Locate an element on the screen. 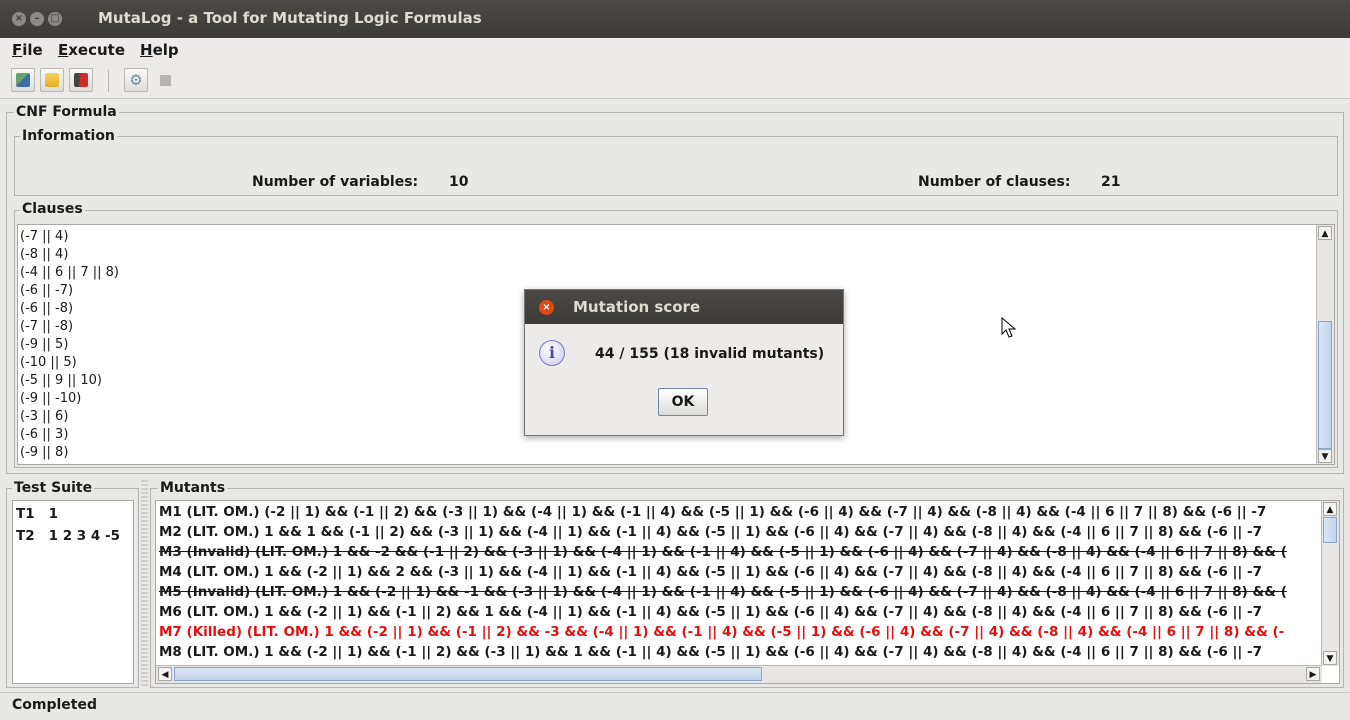 The image size is (1350, 720). clauses-scroll-thumb is located at coordinates (1325, 385).